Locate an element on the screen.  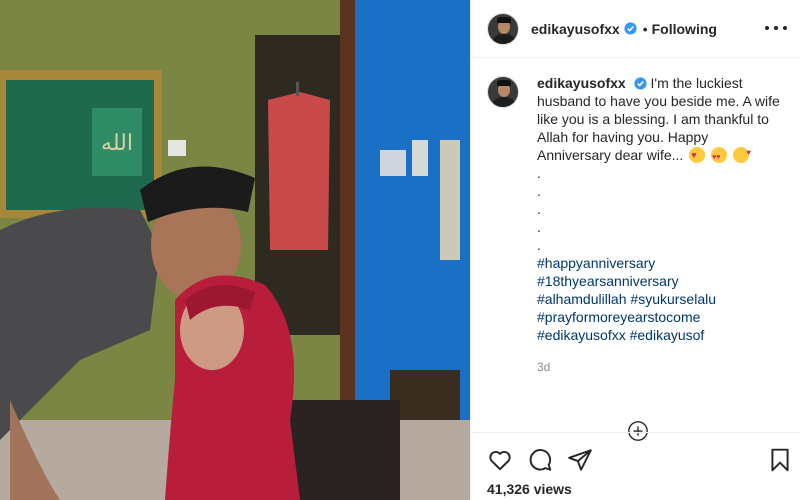
caption-avatar is located at coordinates (503, 92).